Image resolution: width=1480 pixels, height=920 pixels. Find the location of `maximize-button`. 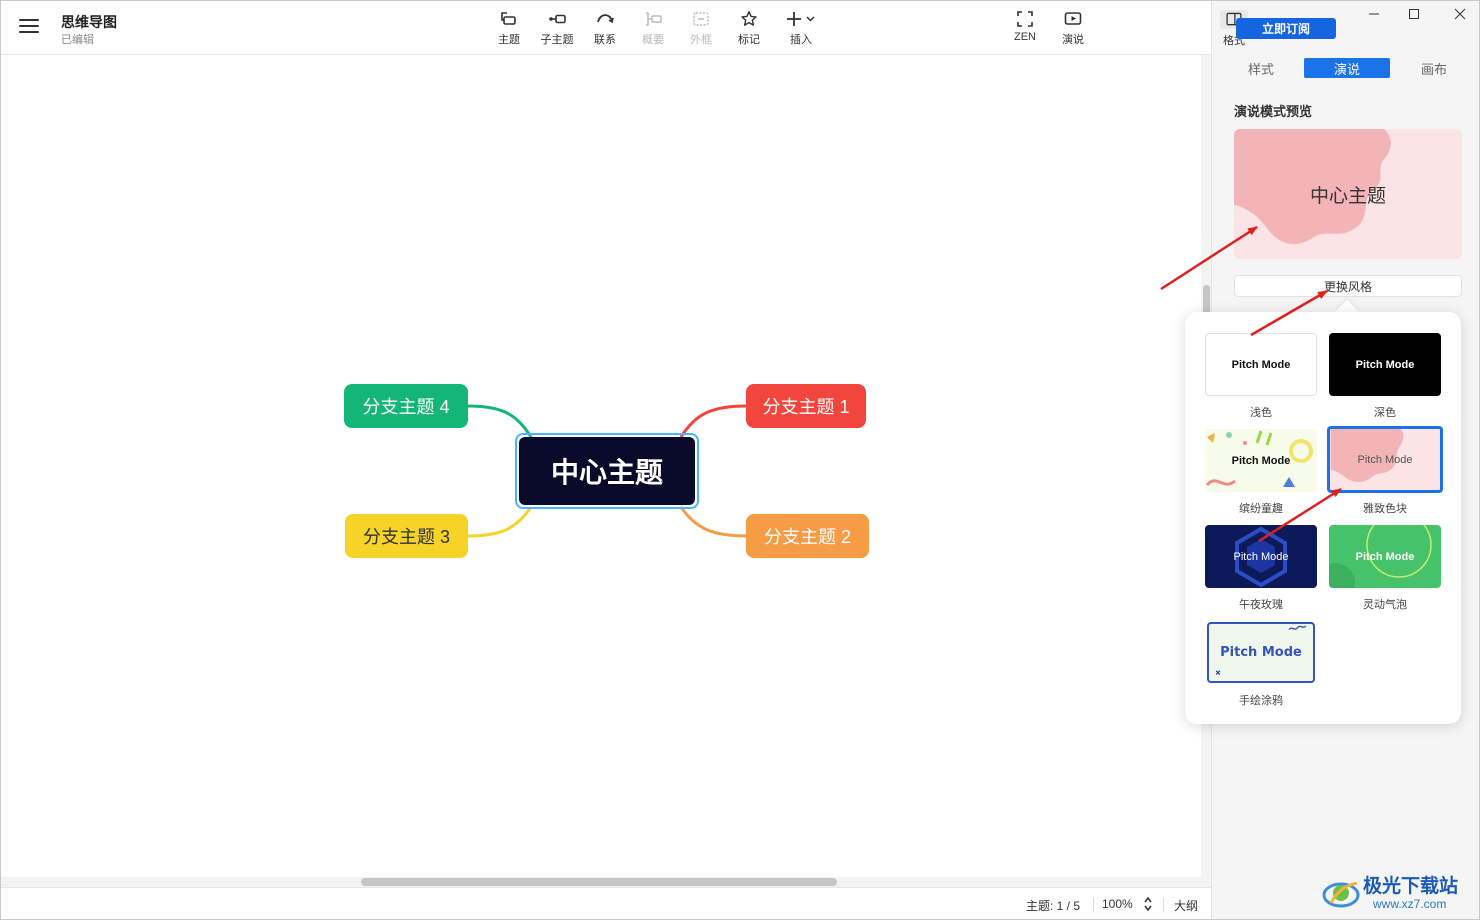

maximize-button is located at coordinates (1414, 14).